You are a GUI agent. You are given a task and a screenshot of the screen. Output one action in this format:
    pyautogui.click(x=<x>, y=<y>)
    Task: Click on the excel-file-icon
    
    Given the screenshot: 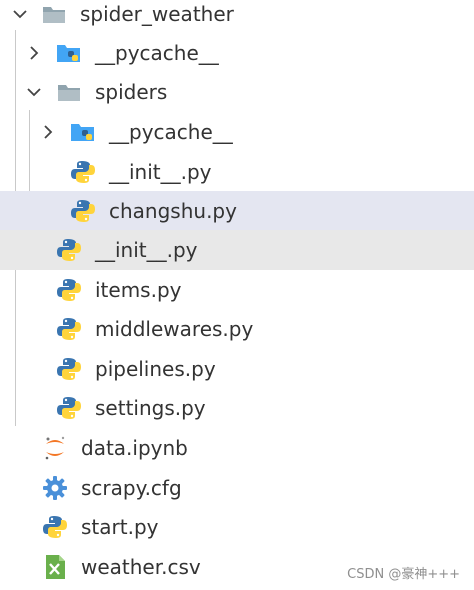 What is the action you would take?
    pyautogui.click(x=55, y=567)
    